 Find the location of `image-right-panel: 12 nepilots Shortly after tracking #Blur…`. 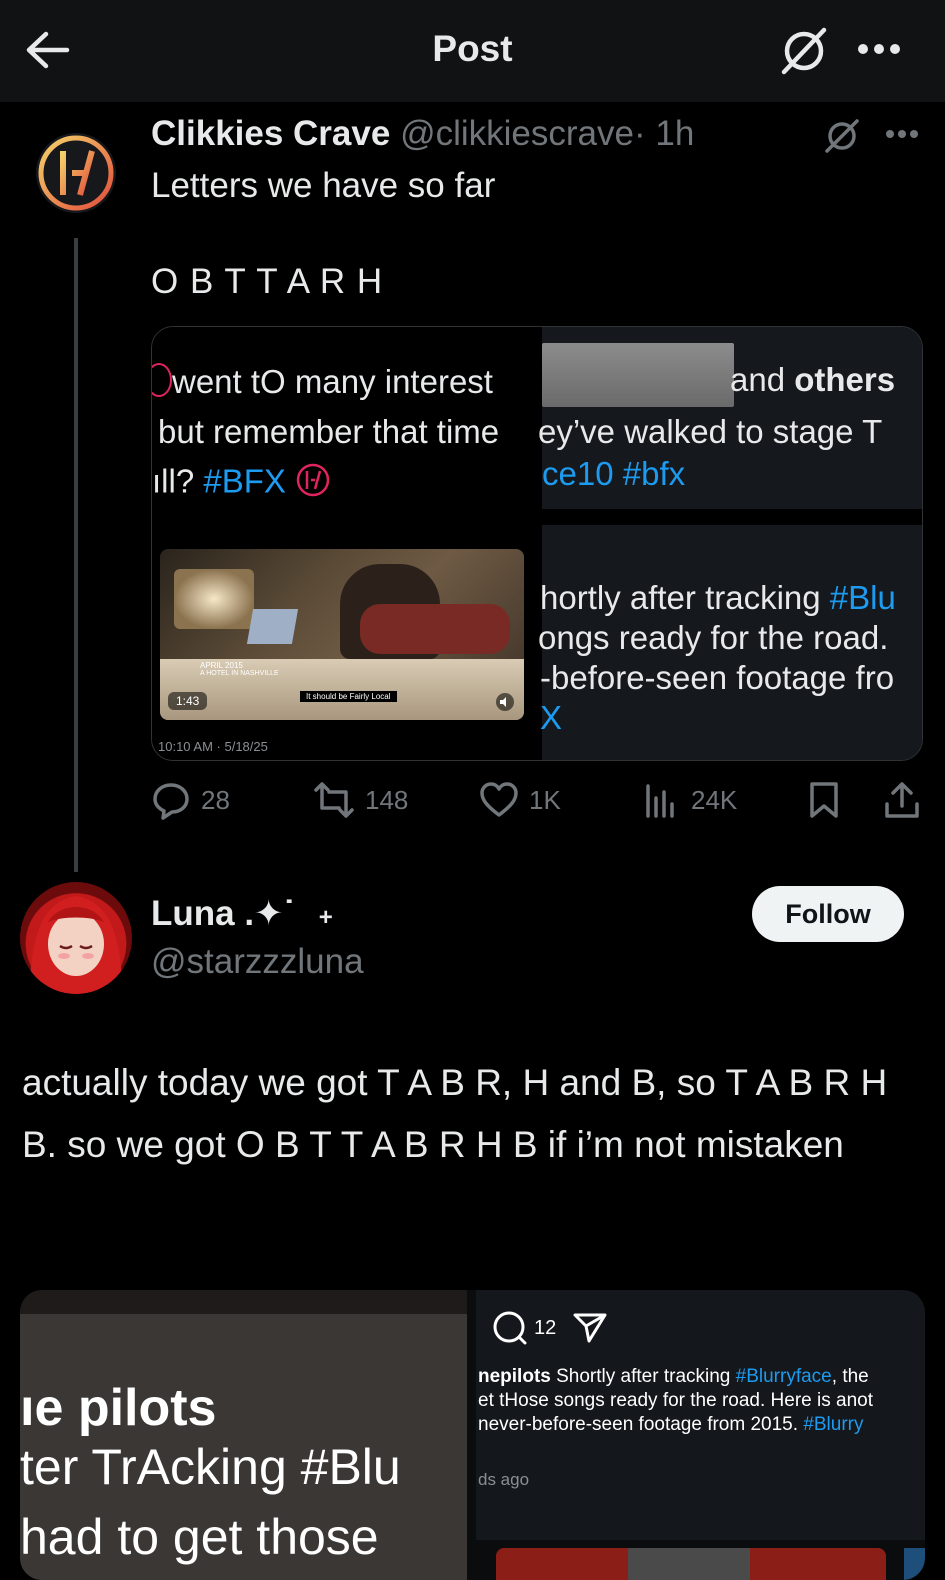

image-right-panel: 12 nepilots Shortly after tracking #Blur… is located at coordinates (700, 1415).